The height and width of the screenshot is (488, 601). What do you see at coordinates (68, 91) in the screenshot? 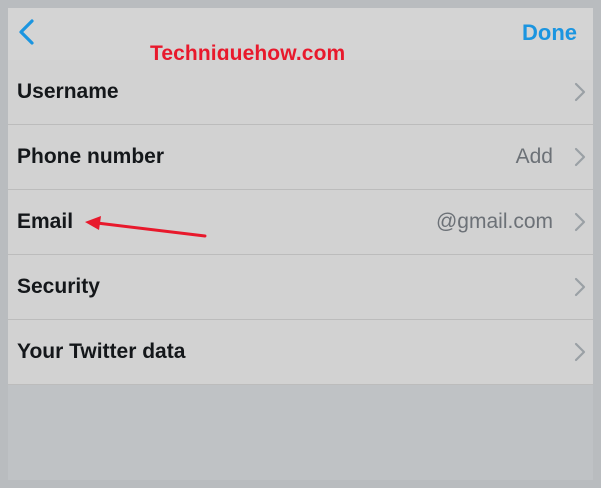
I see `row-label: Username` at bounding box center [68, 91].